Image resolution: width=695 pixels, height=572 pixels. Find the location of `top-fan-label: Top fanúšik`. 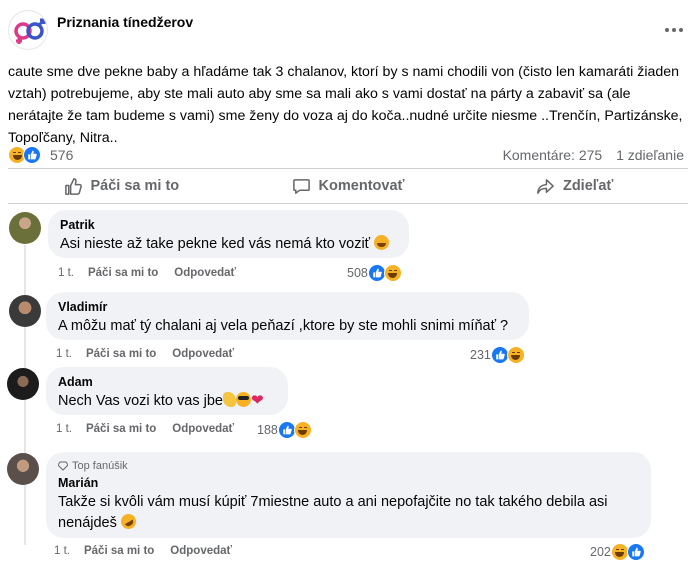

top-fan-label: Top fanúšik is located at coordinates (100, 466).